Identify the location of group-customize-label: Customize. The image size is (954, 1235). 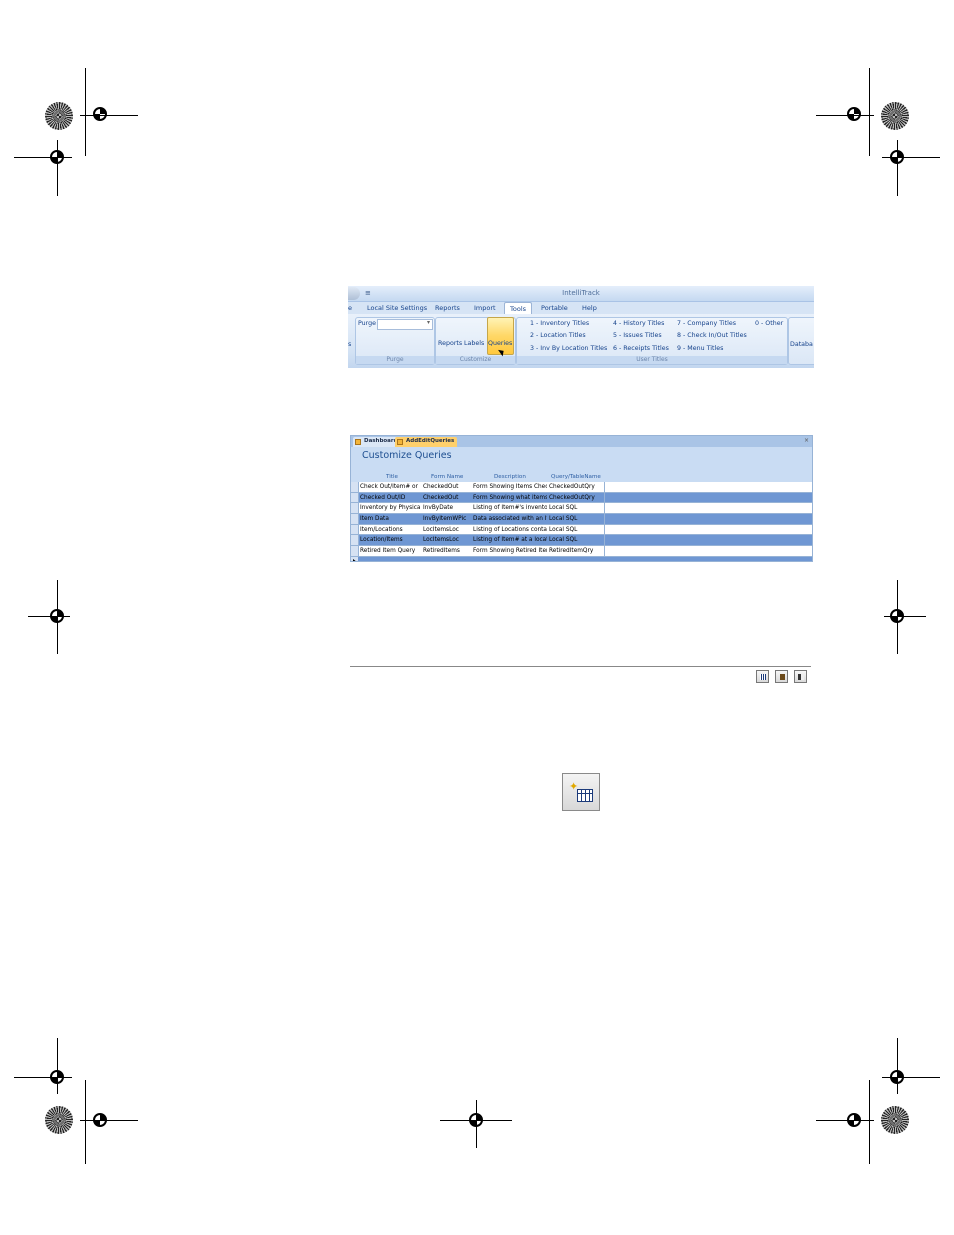
(475, 360).